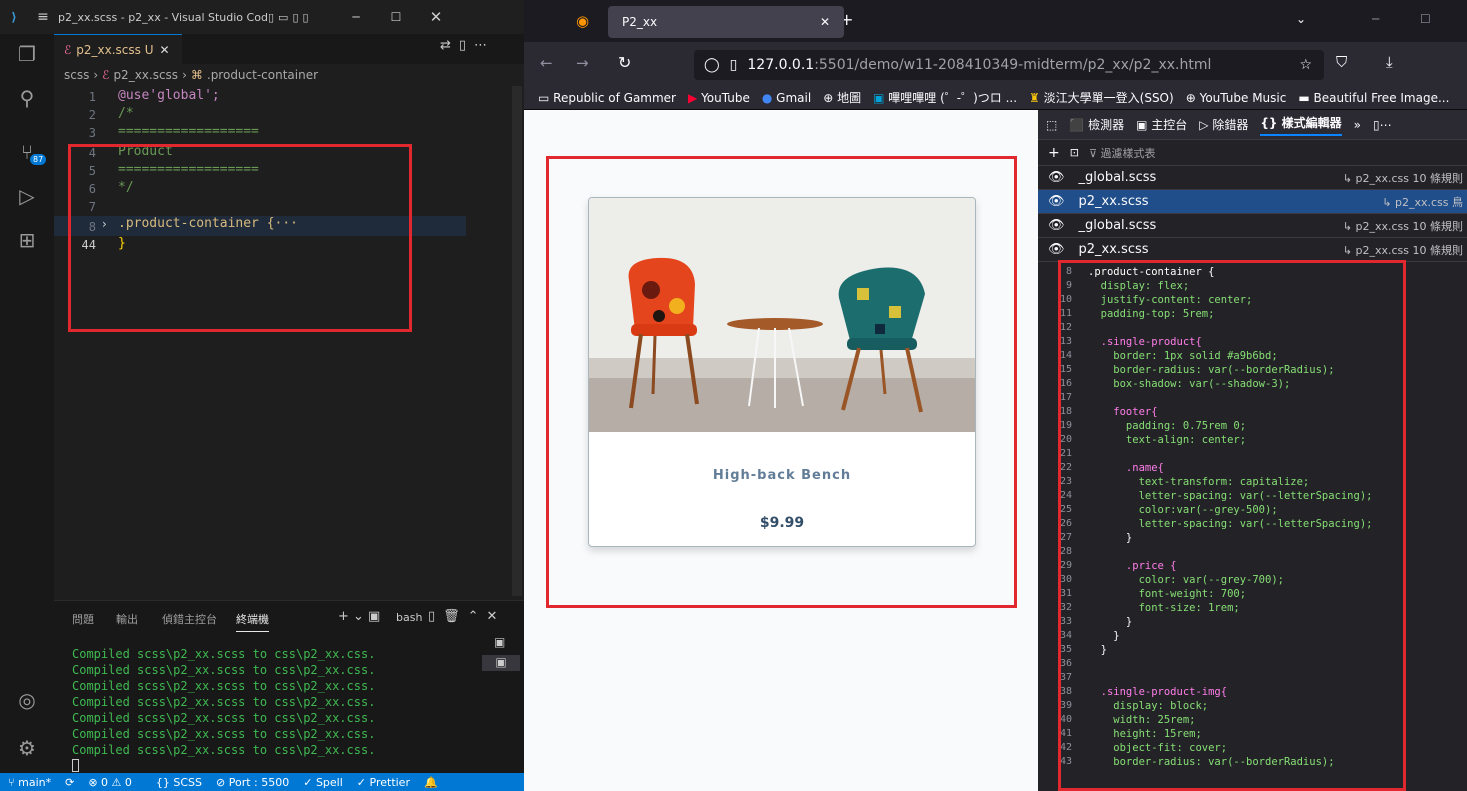 The height and width of the screenshot is (791, 1467). Describe the element at coordinates (262, 75) in the screenshot. I see `breadcrumb-symbol: .product-container` at that location.